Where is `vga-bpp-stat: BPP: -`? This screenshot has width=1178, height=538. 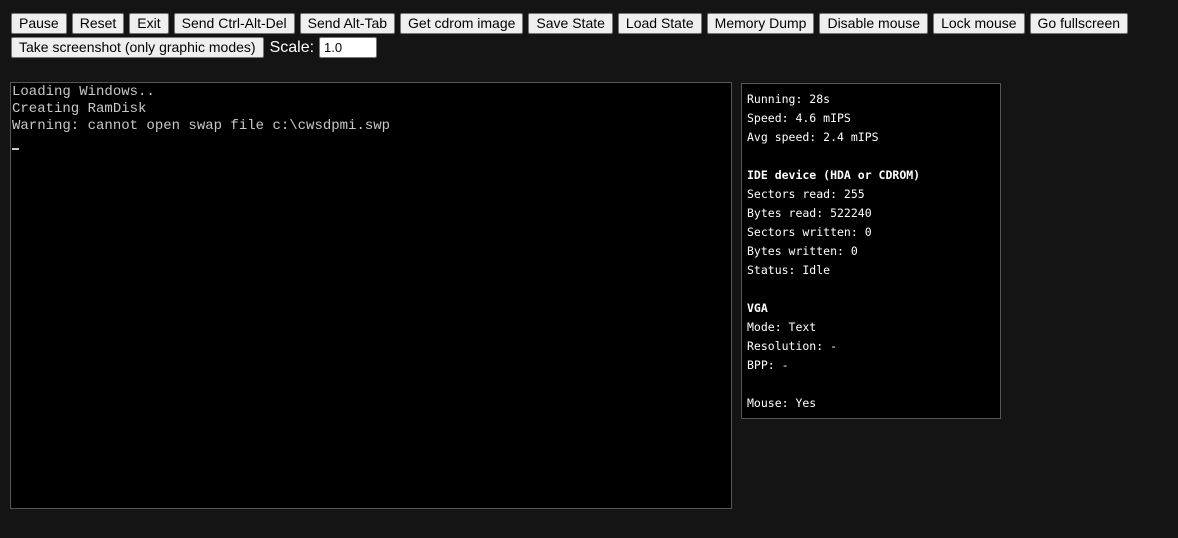 vga-bpp-stat: BPP: - is located at coordinates (768, 365).